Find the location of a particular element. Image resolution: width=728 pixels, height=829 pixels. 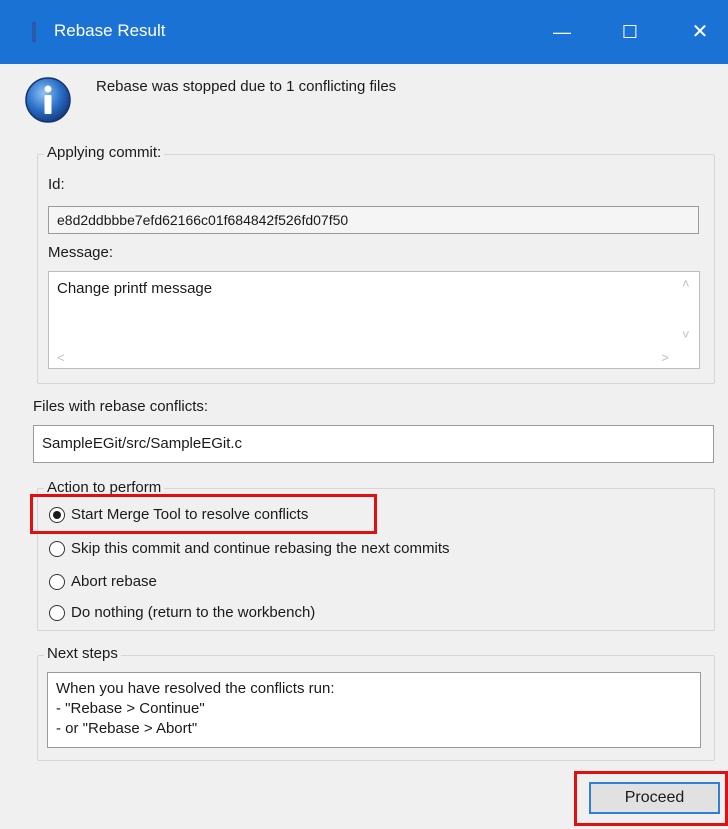

vertical-scrollbar: ˄ ˅ is located at coordinates (688, 309).